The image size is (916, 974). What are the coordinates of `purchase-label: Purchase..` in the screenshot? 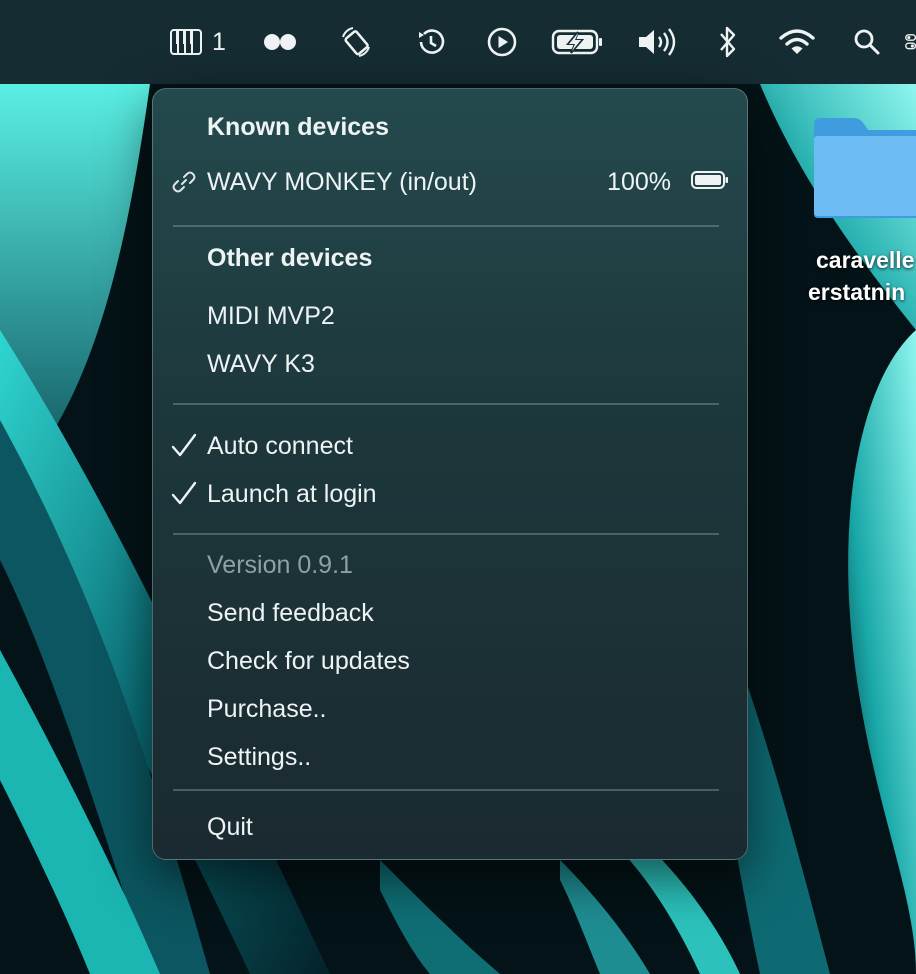 It's located at (267, 708).